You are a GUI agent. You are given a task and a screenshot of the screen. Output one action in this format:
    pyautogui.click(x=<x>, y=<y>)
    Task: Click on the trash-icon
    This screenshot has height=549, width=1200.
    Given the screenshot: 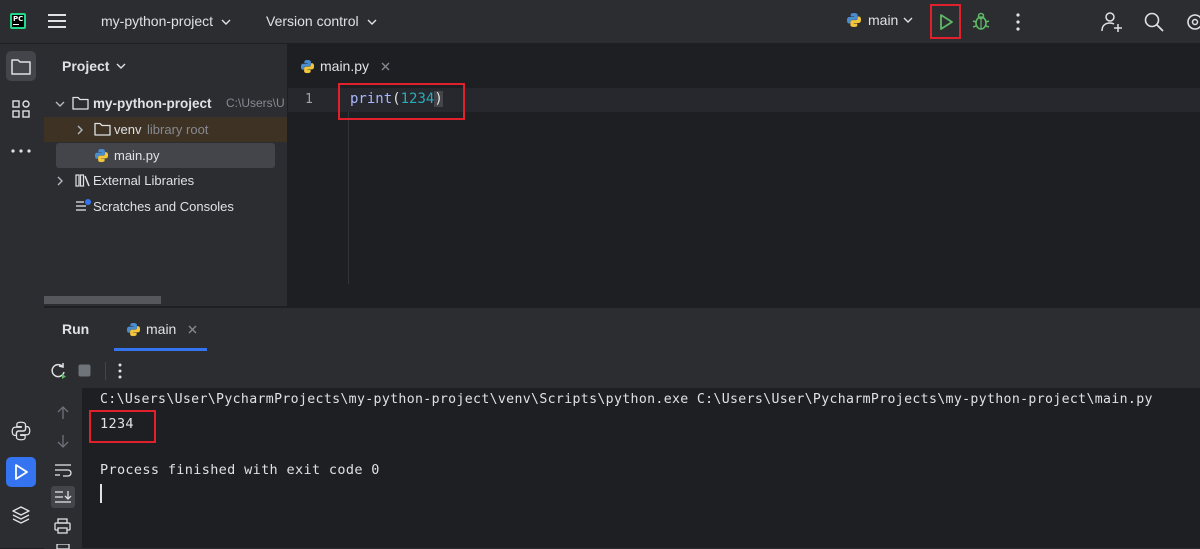 What is the action you would take?
    pyautogui.click(x=63, y=546)
    